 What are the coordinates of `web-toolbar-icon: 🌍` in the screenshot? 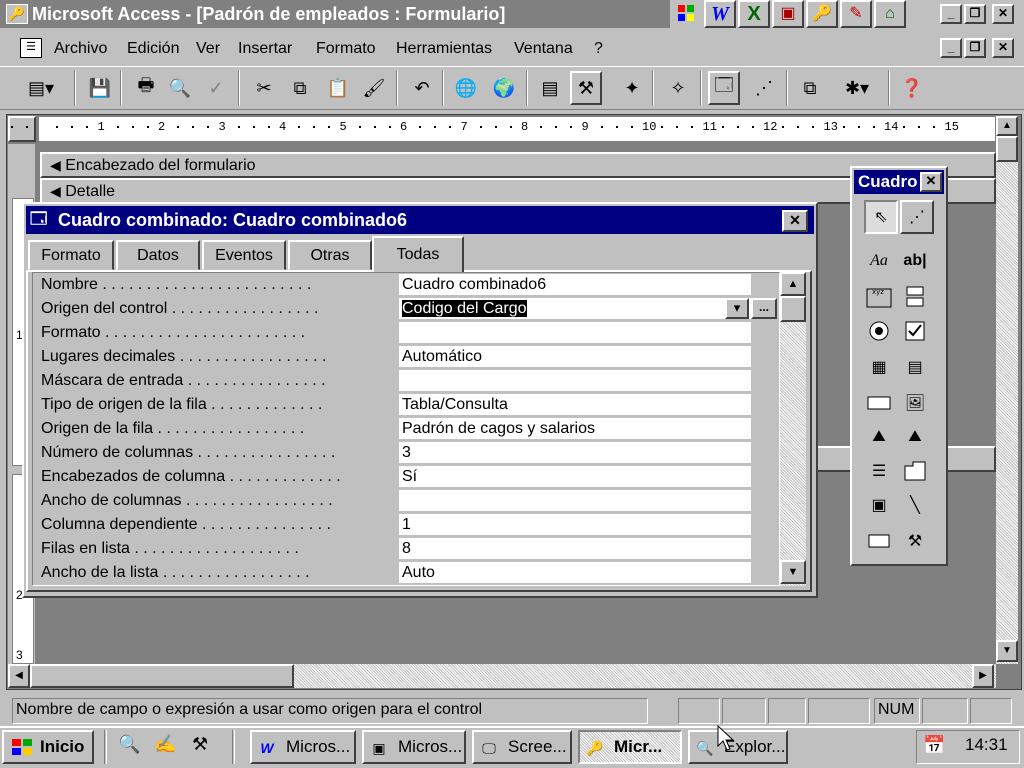 It's located at (504, 88).